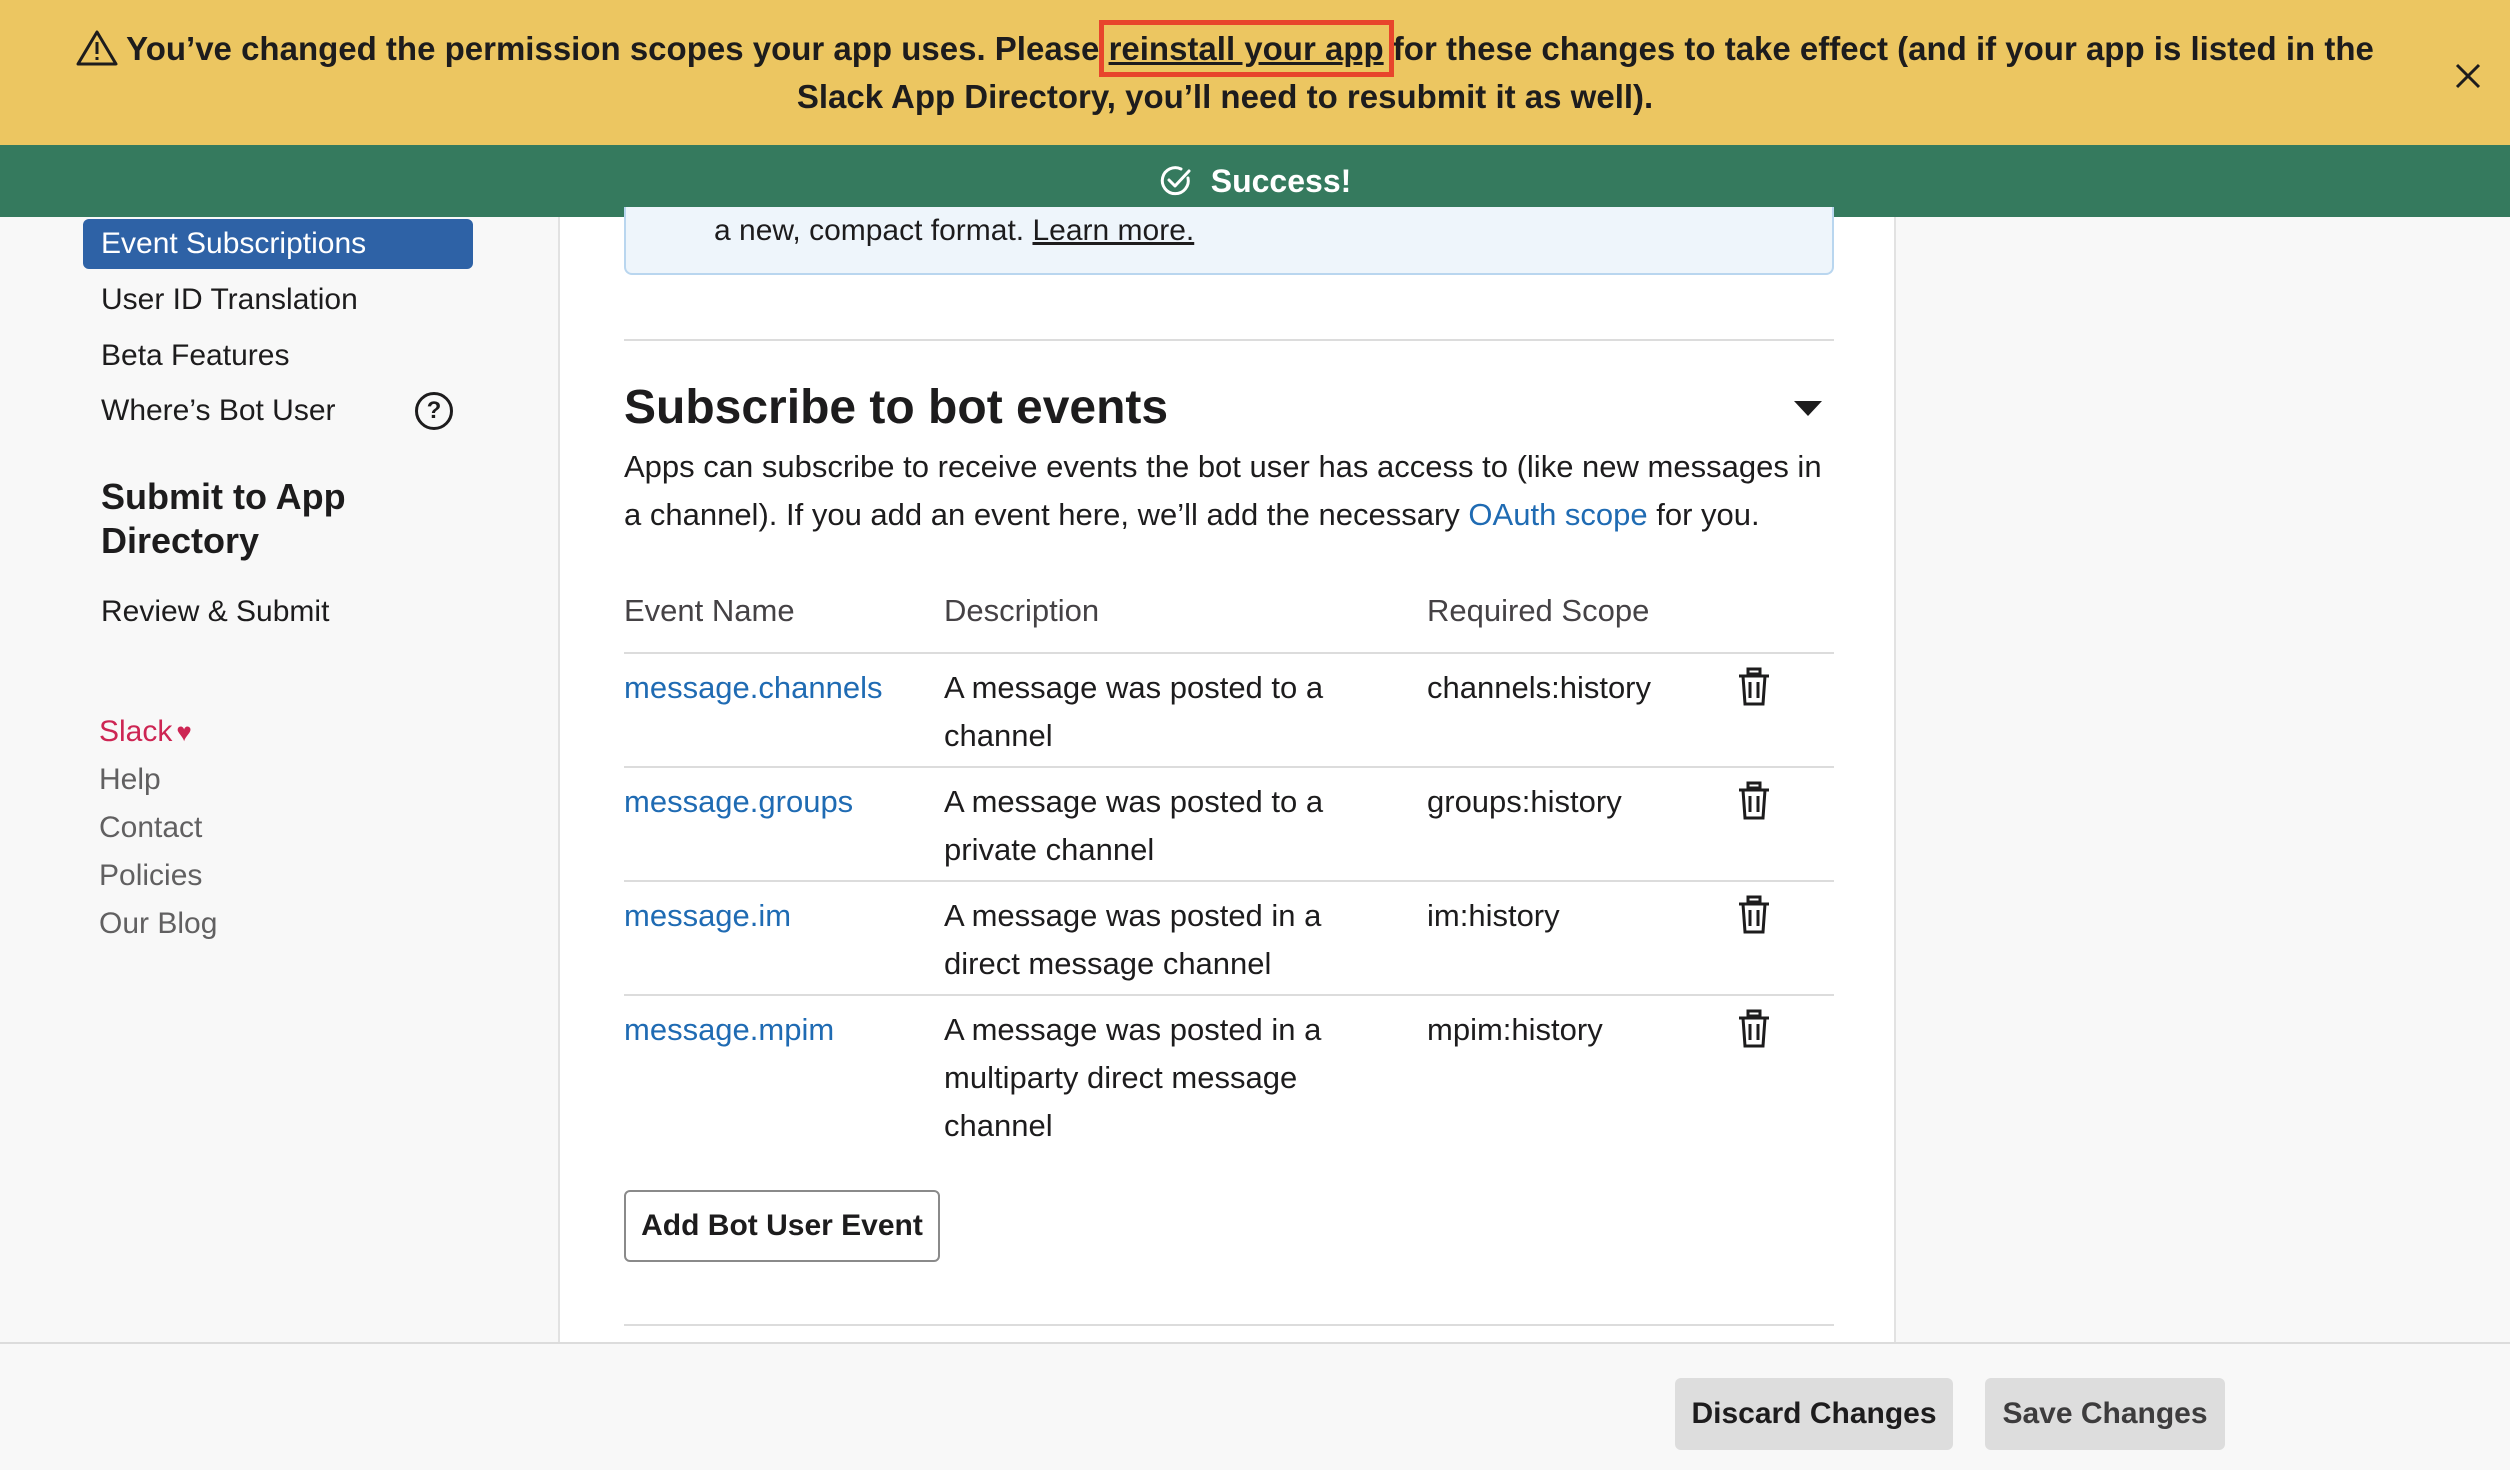  What do you see at coordinates (1229, 241) in the screenshot?
I see `info-notice: a new, compact format. Learn more.` at bounding box center [1229, 241].